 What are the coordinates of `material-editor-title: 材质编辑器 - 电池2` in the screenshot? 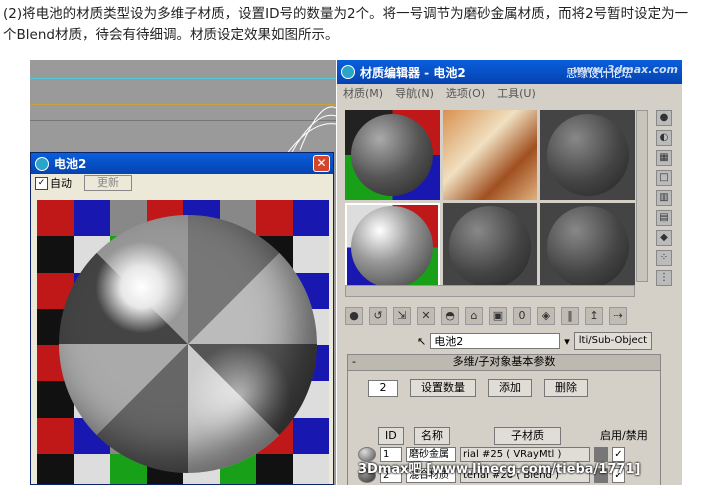 It's located at (413, 72).